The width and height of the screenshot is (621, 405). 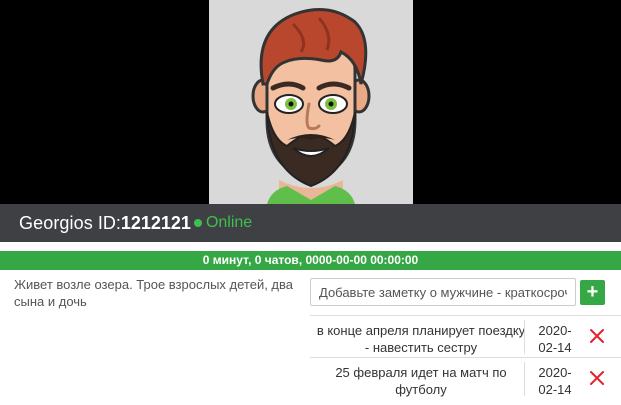 I want to click on stats-summary: 0 минут, 0 чатов, 0000-00-00 00:00:00, so click(x=310, y=260).